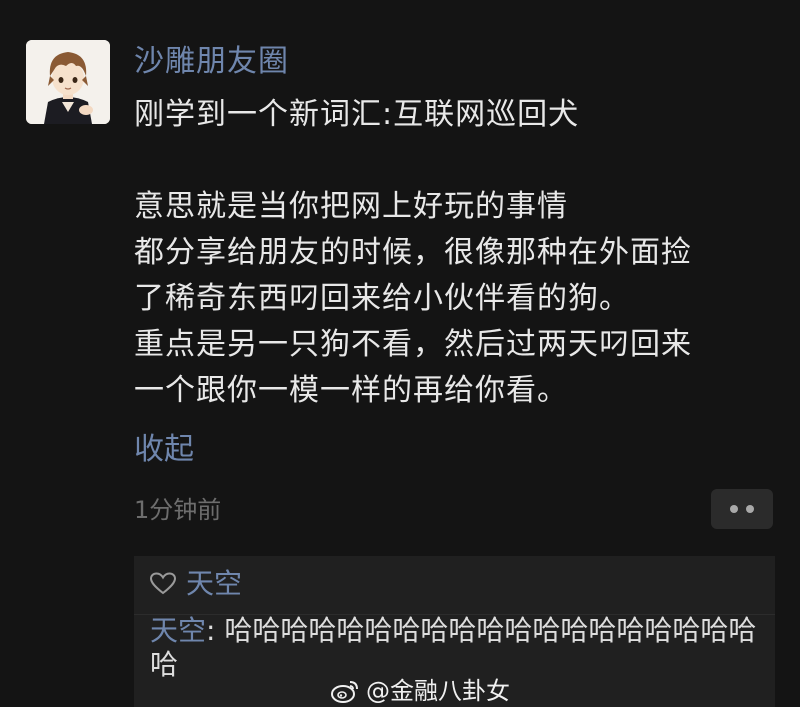  Describe the element at coordinates (742, 509) in the screenshot. I see `more-options-button` at that location.